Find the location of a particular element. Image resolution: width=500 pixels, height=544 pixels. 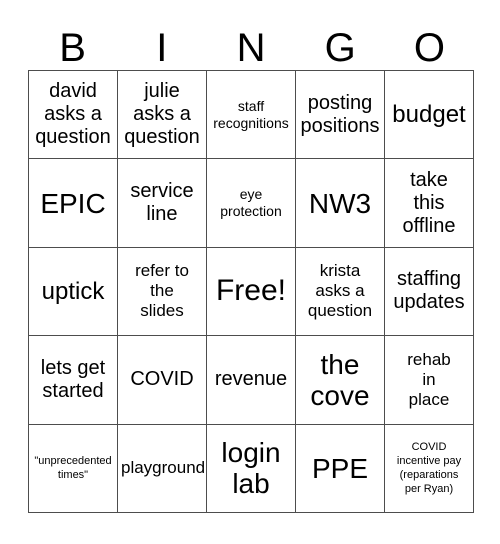

bingo-cell-label: COVID is located at coordinates (162, 379).